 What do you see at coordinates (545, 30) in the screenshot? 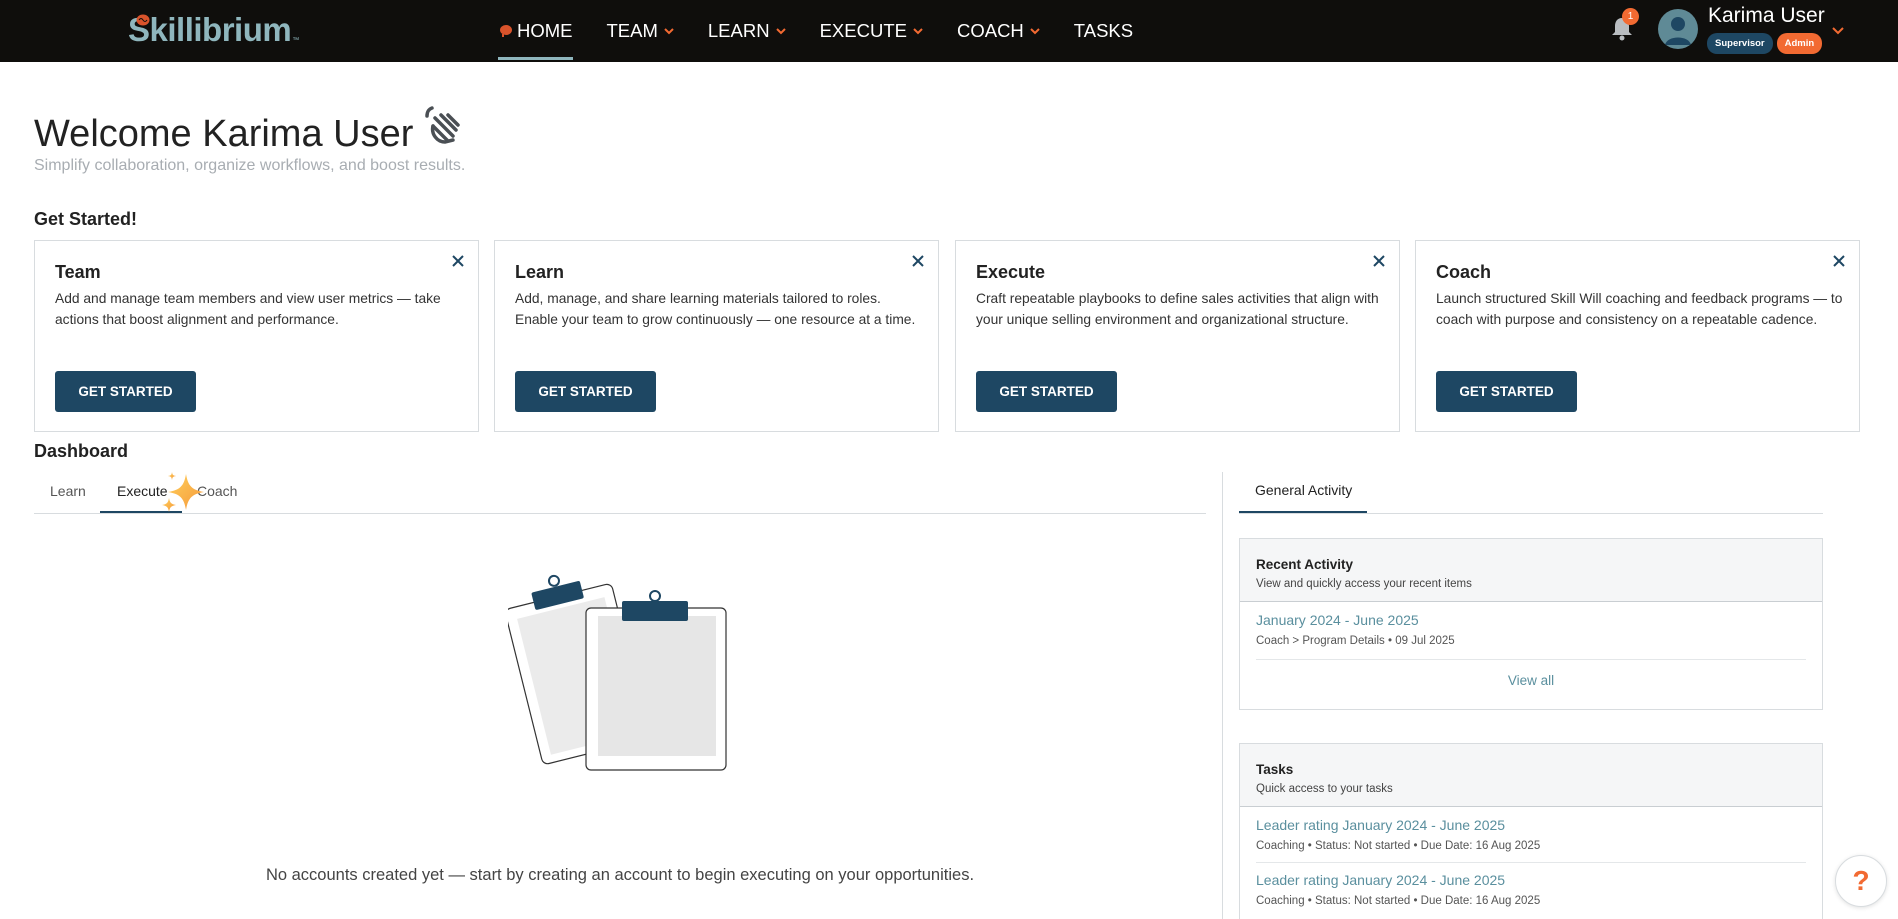
I see `nav-home-label: HOME` at bounding box center [545, 30].